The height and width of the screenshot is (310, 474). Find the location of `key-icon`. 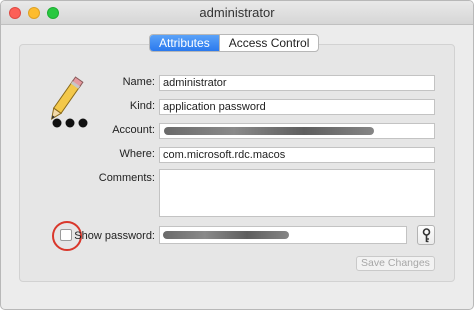

key-icon is located at coordinates (426, 235).